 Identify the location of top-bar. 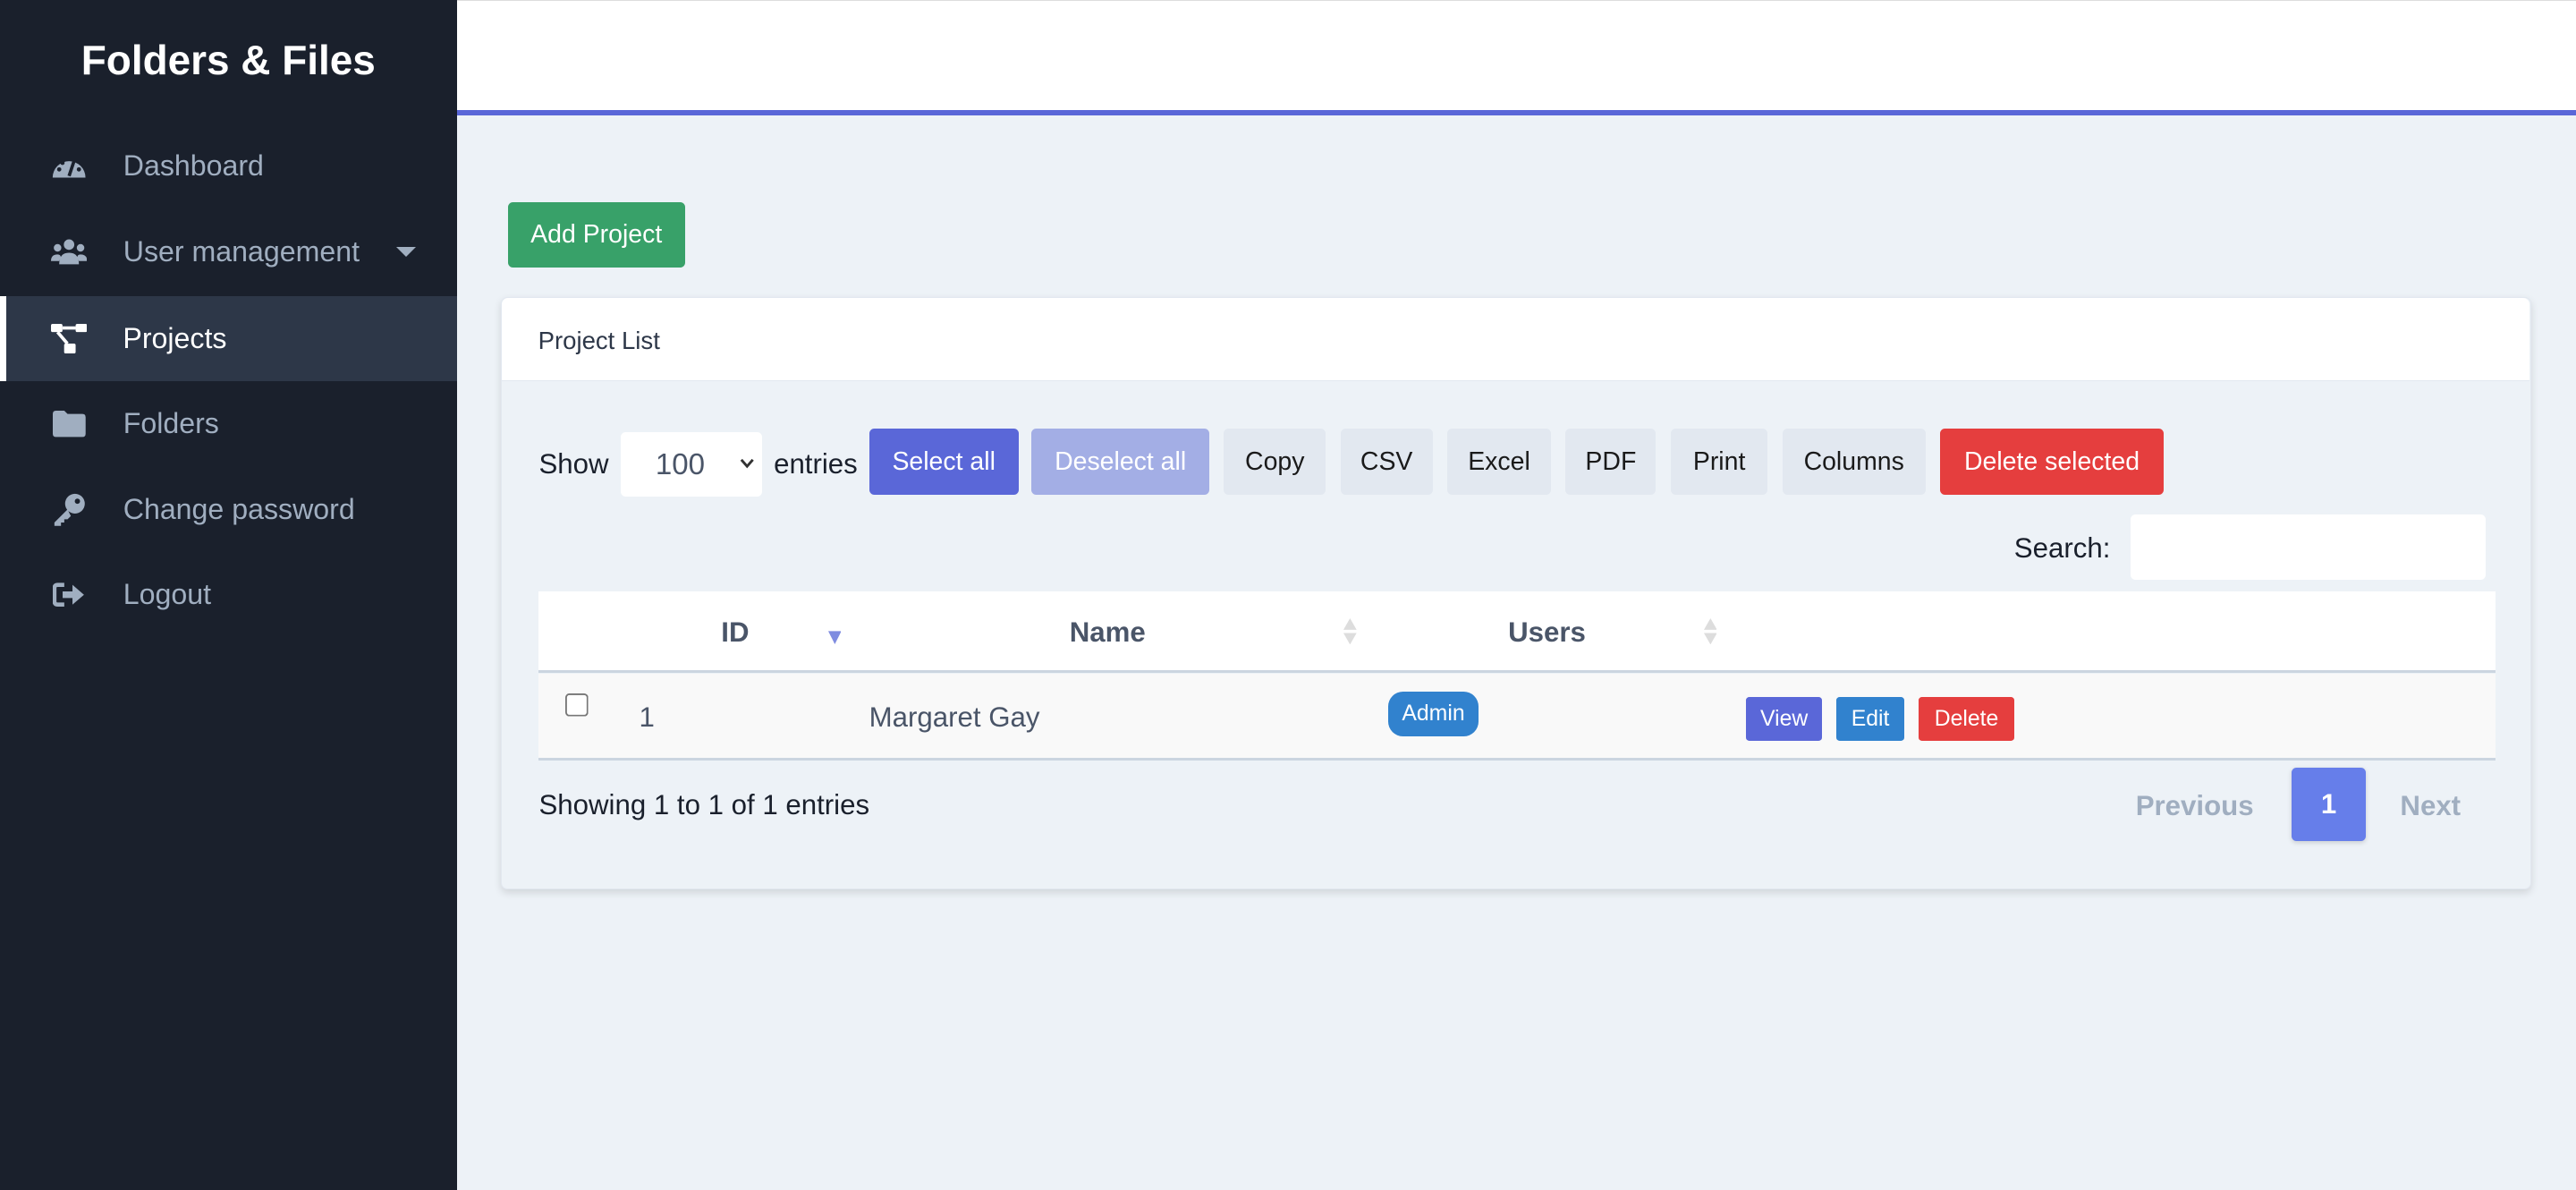
(1516, 55).